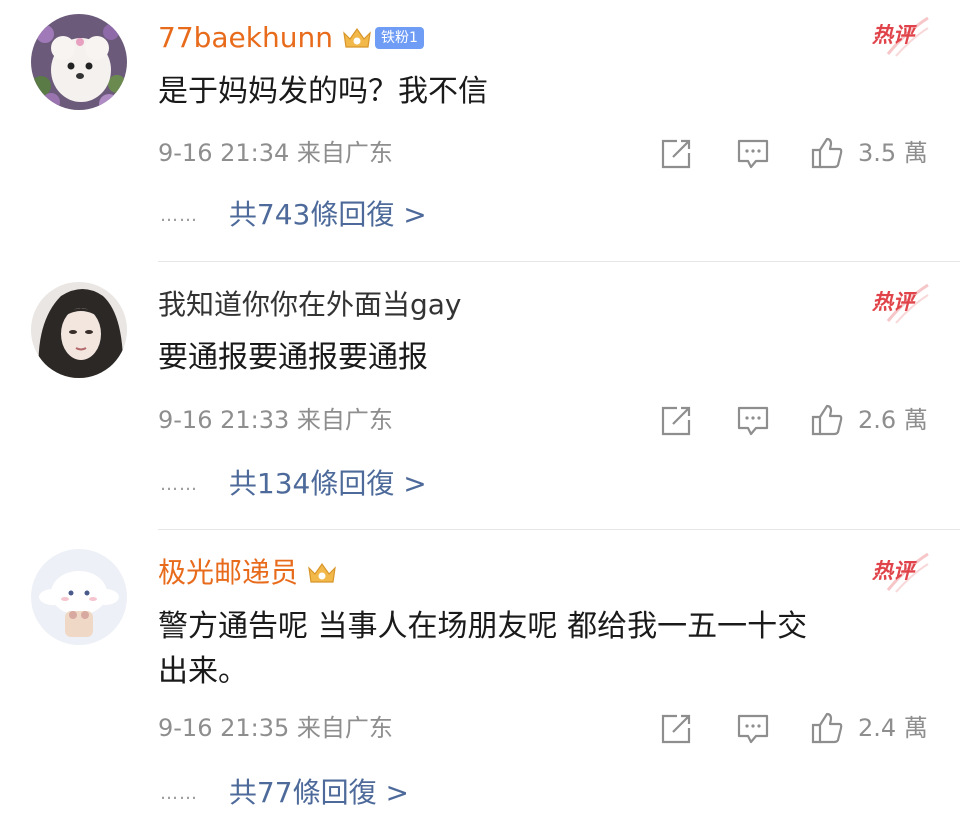 The height and width of the screenshot is (834, 960). I want to click on comment-content: 警方通告呢 当事人在场朋友呢 都给我一五一十交 出来。, so click(483, 649).